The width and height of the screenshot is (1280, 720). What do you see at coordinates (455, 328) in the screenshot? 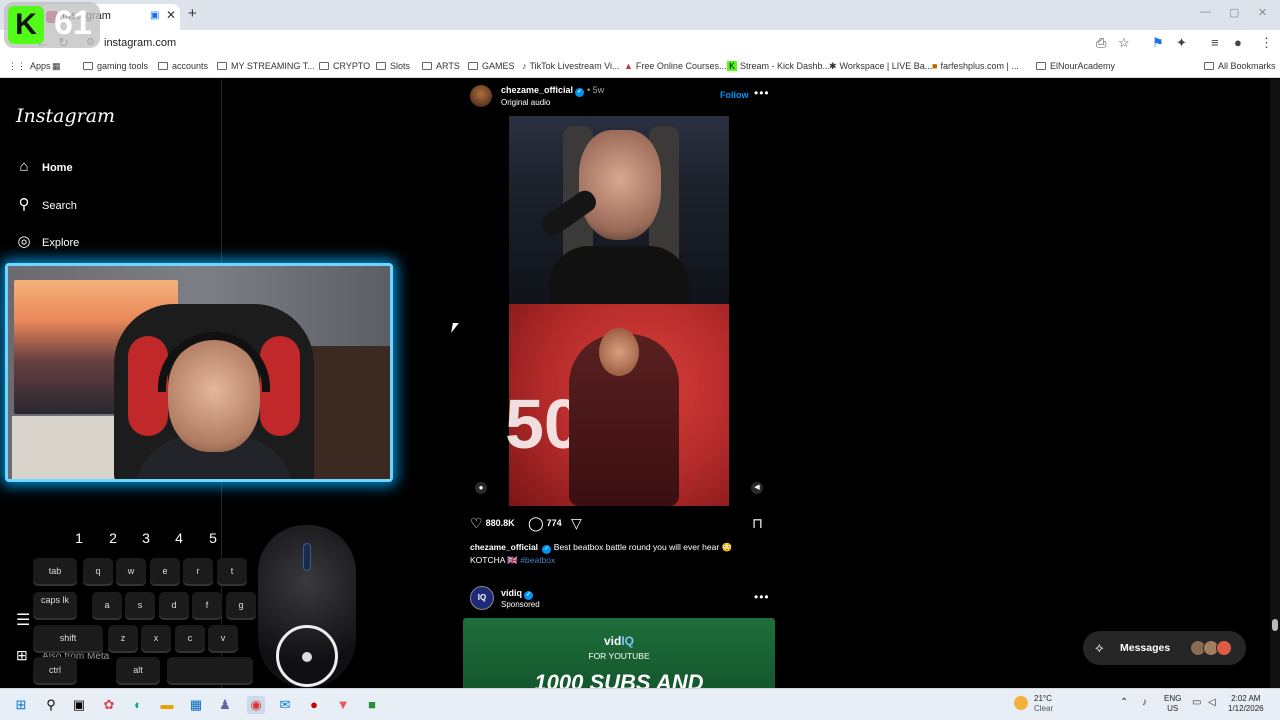
I see `mouse-cursor-icon` at bounding box center [455, 328].